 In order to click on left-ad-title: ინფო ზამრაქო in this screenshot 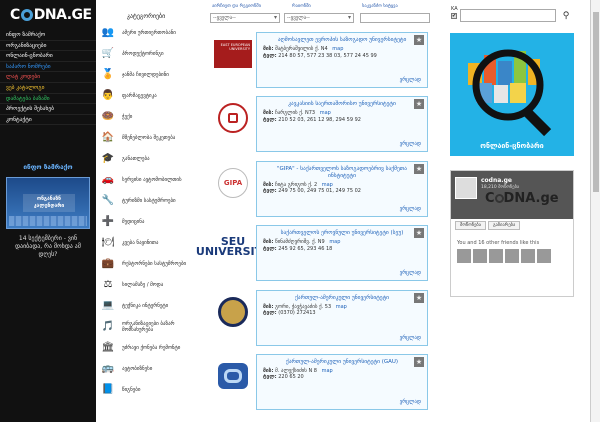, I will do `click(48, 167)`.